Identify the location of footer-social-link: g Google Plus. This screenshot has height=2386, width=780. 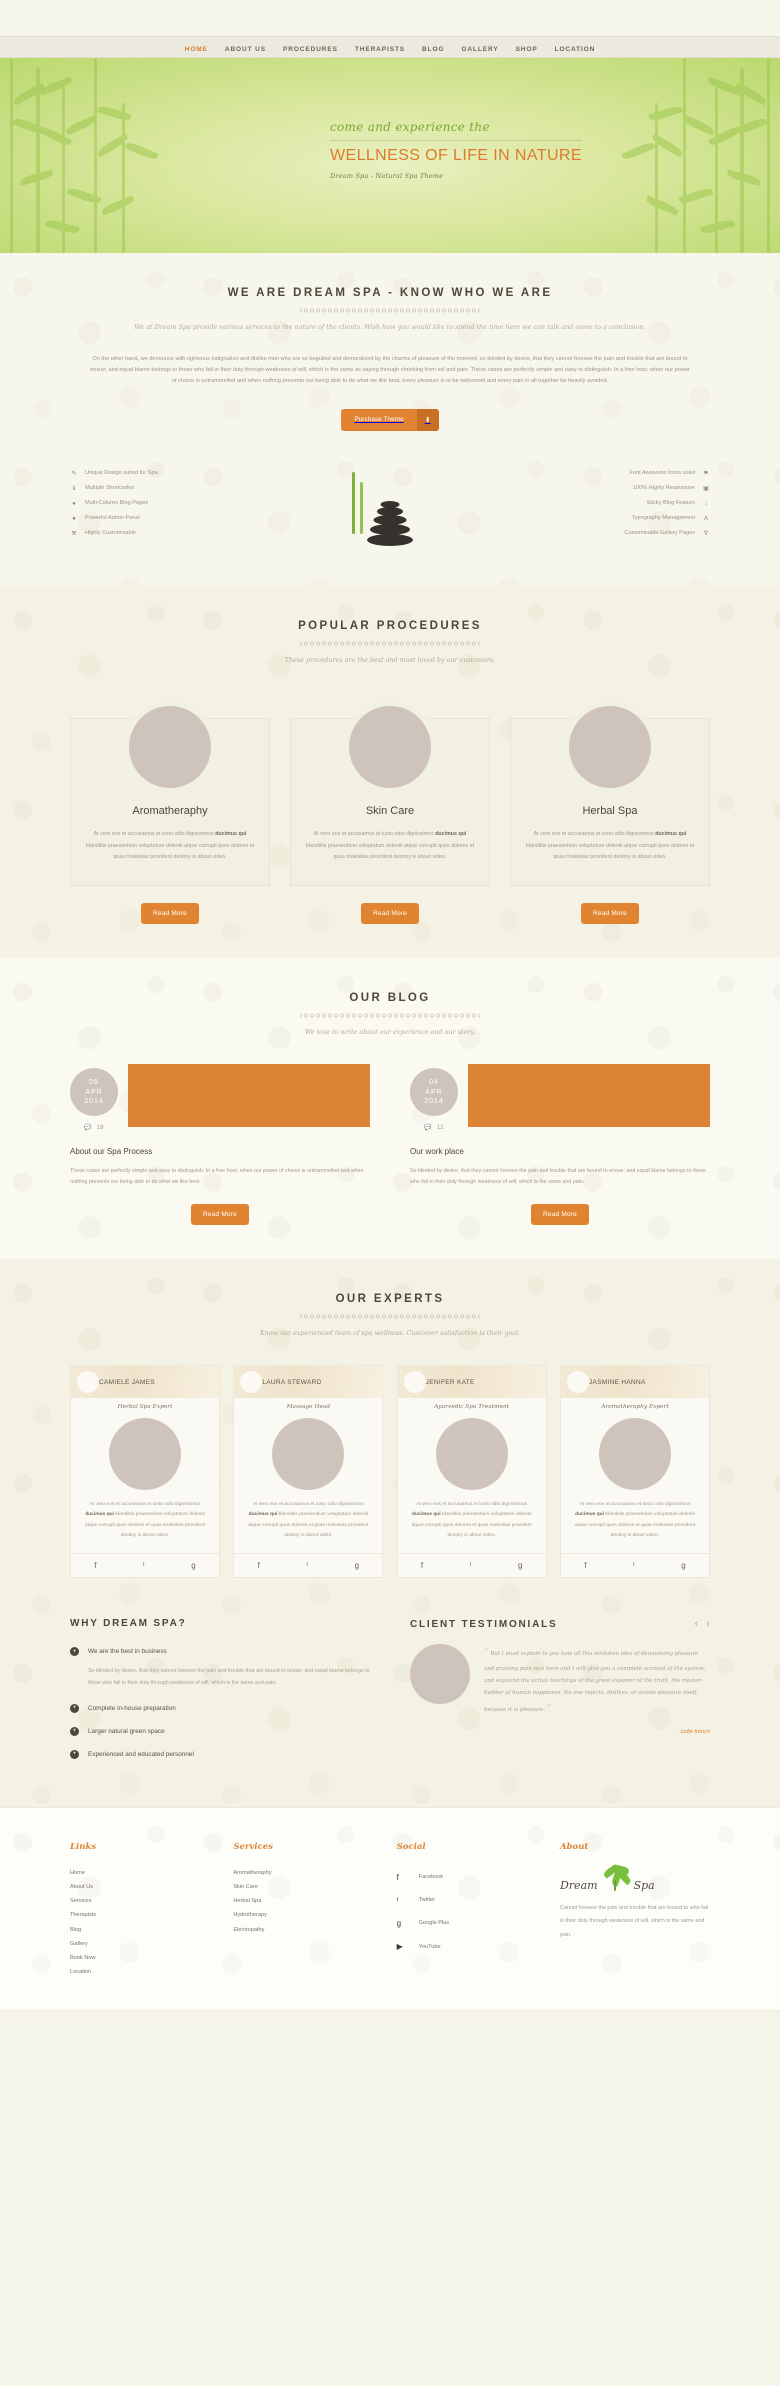
(472, 1923).